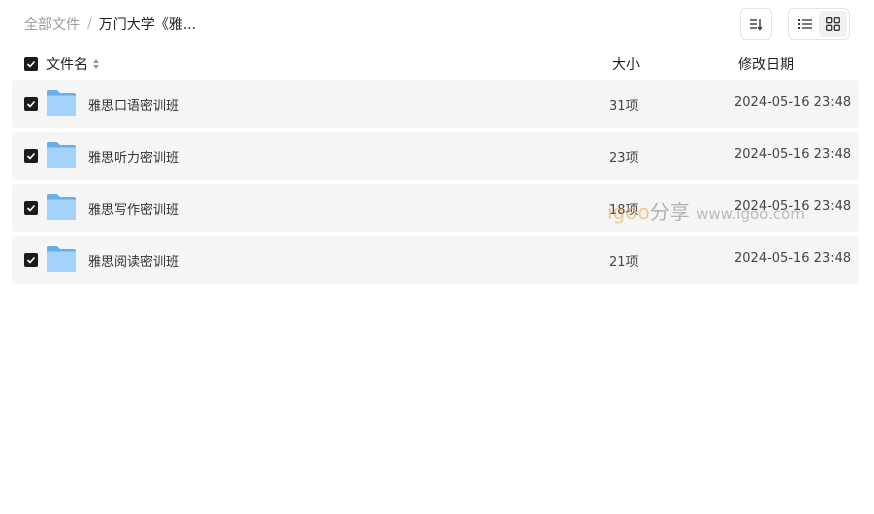  What do you see at coordinates (133, 260) in the screenshot?
I see `file-name: 雅思阅读密训班` at bounding box center [133, 260].